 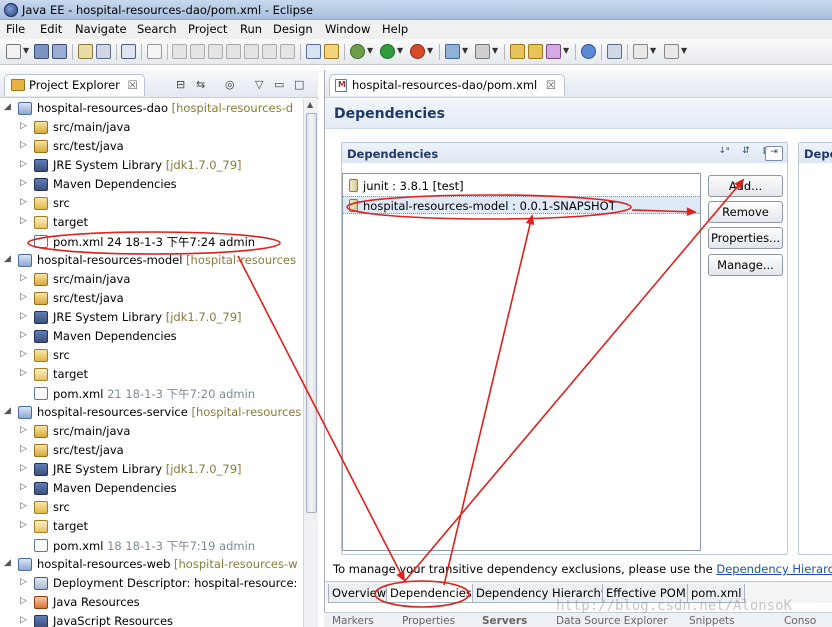 I want to click on dependency-hierarchy-link: Dependency Hierarchy, so click(x=774, y=569).